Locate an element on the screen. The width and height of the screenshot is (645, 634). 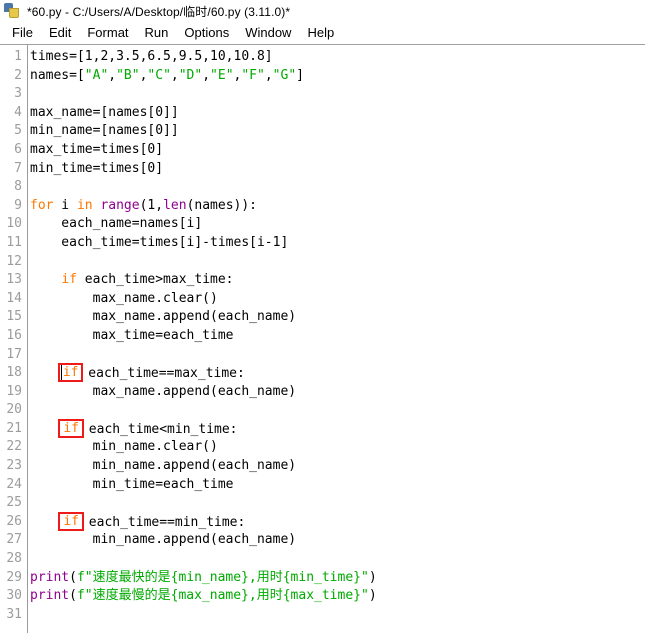
code-token: min_time=each_time is located at coordinates (132, 484).